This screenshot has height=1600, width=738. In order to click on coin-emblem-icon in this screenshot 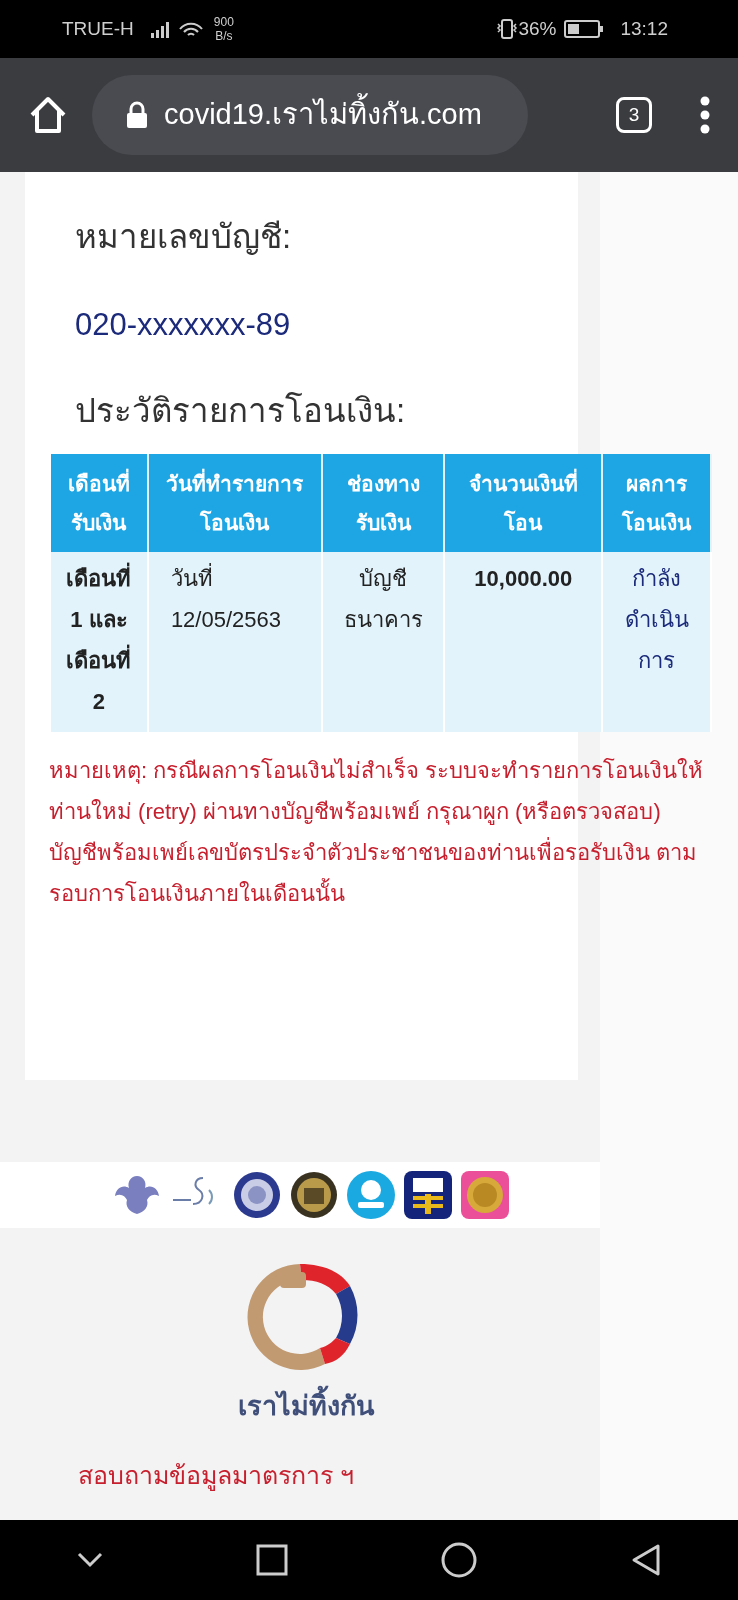, I will do `click(485, 1195)`.